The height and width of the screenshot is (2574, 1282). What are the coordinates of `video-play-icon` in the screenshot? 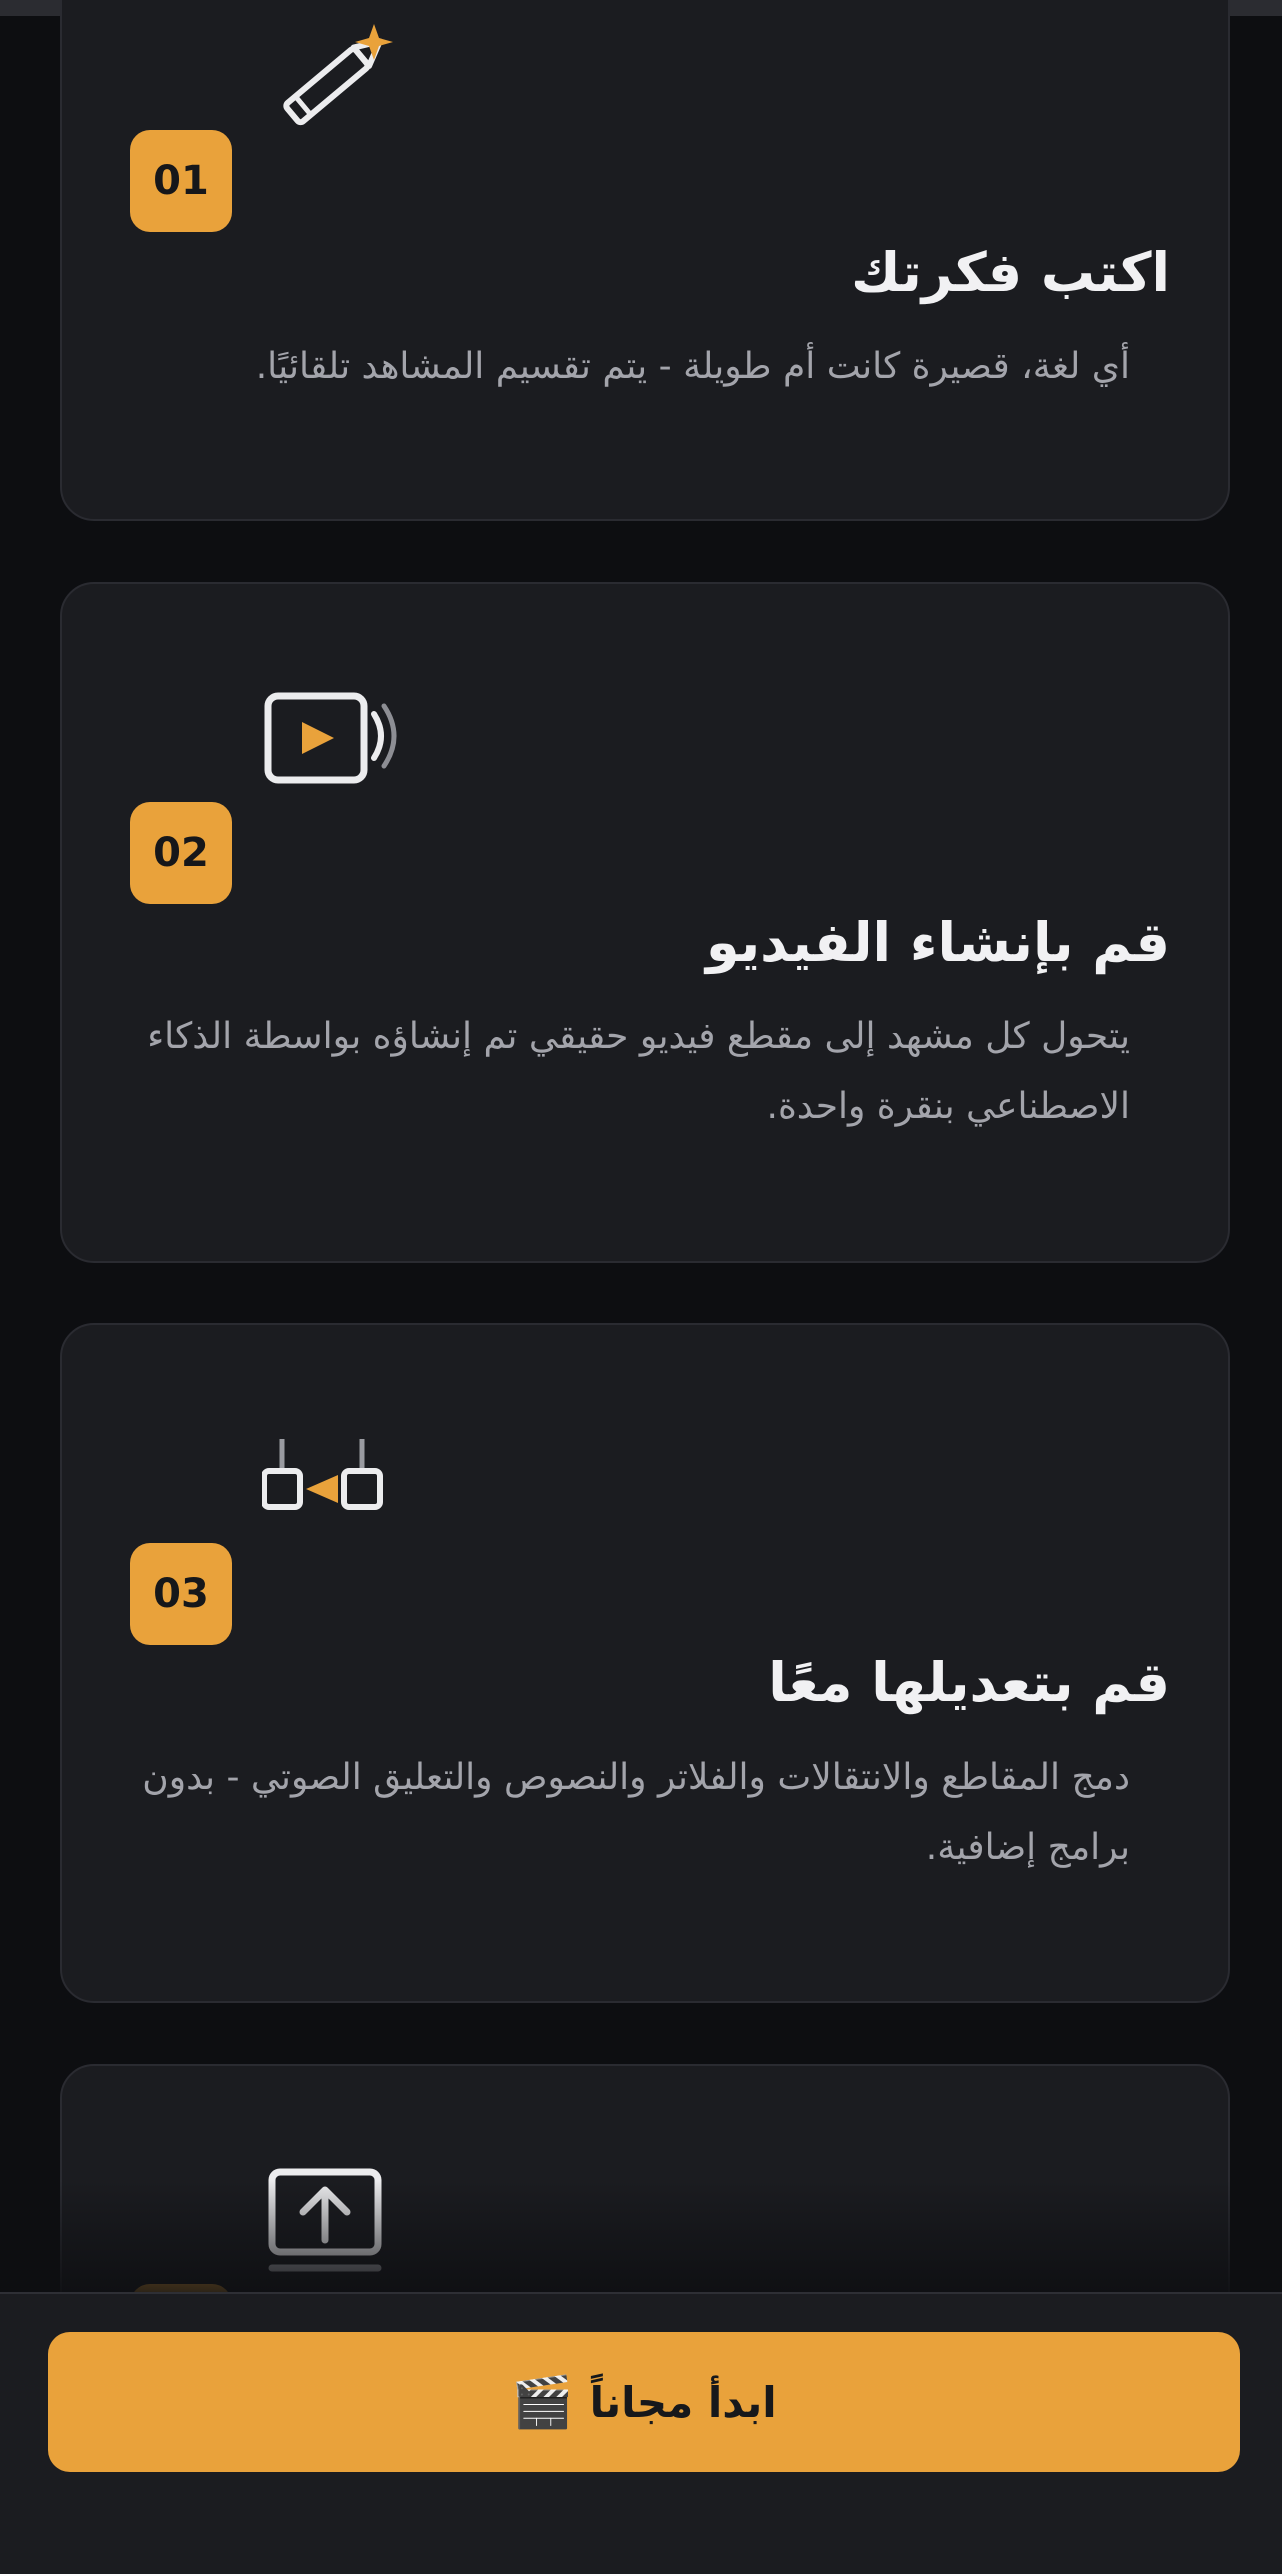 It's located at (332, 739).